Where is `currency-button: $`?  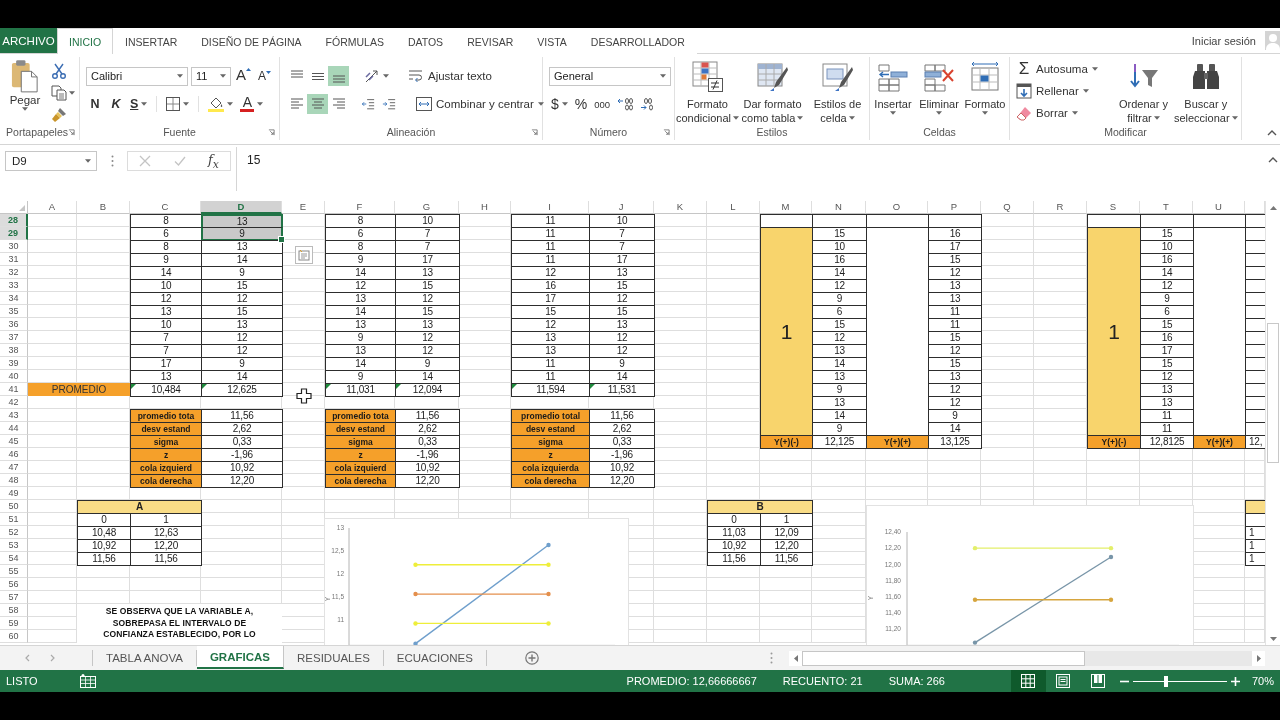
currency-button: $ is located at coordinates (559, 104).